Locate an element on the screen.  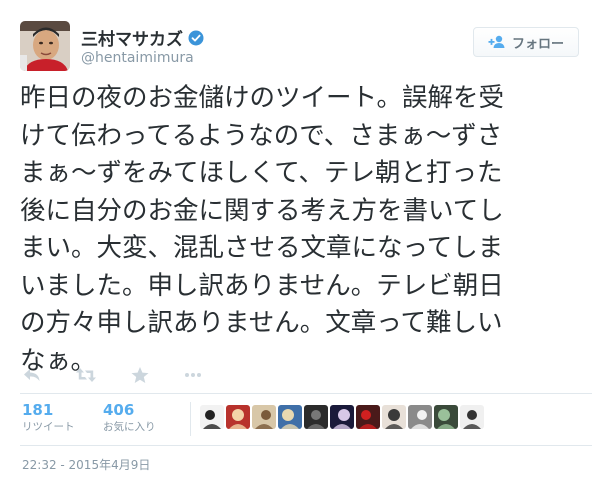
retweet-icon is located at coordinates (86, 375).